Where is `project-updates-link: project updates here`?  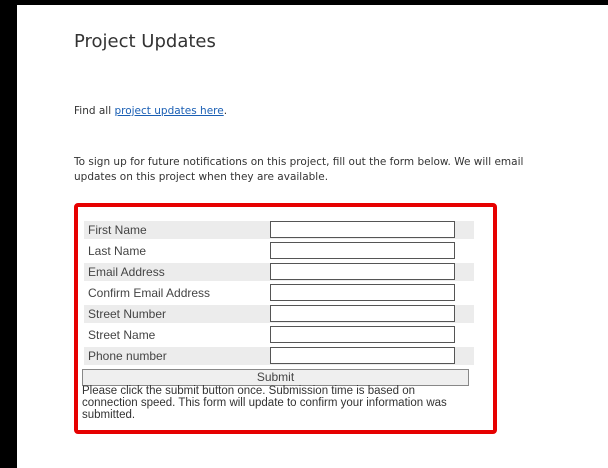
project-updates-link: project updates here is located at coordinates (168, 111).